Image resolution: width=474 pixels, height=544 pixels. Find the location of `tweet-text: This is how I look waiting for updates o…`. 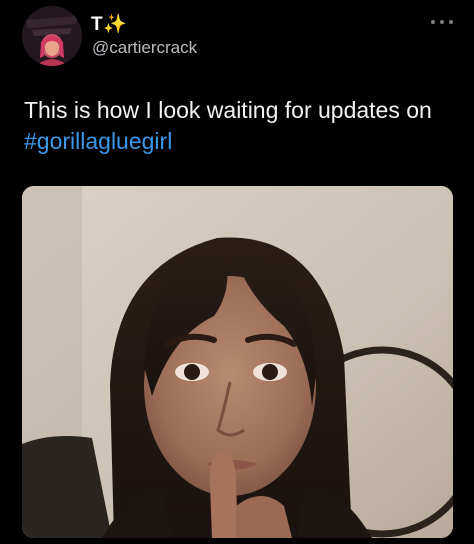

tweet-text: This is how I look waiting for updates o… is located at coordinates (241, 126).